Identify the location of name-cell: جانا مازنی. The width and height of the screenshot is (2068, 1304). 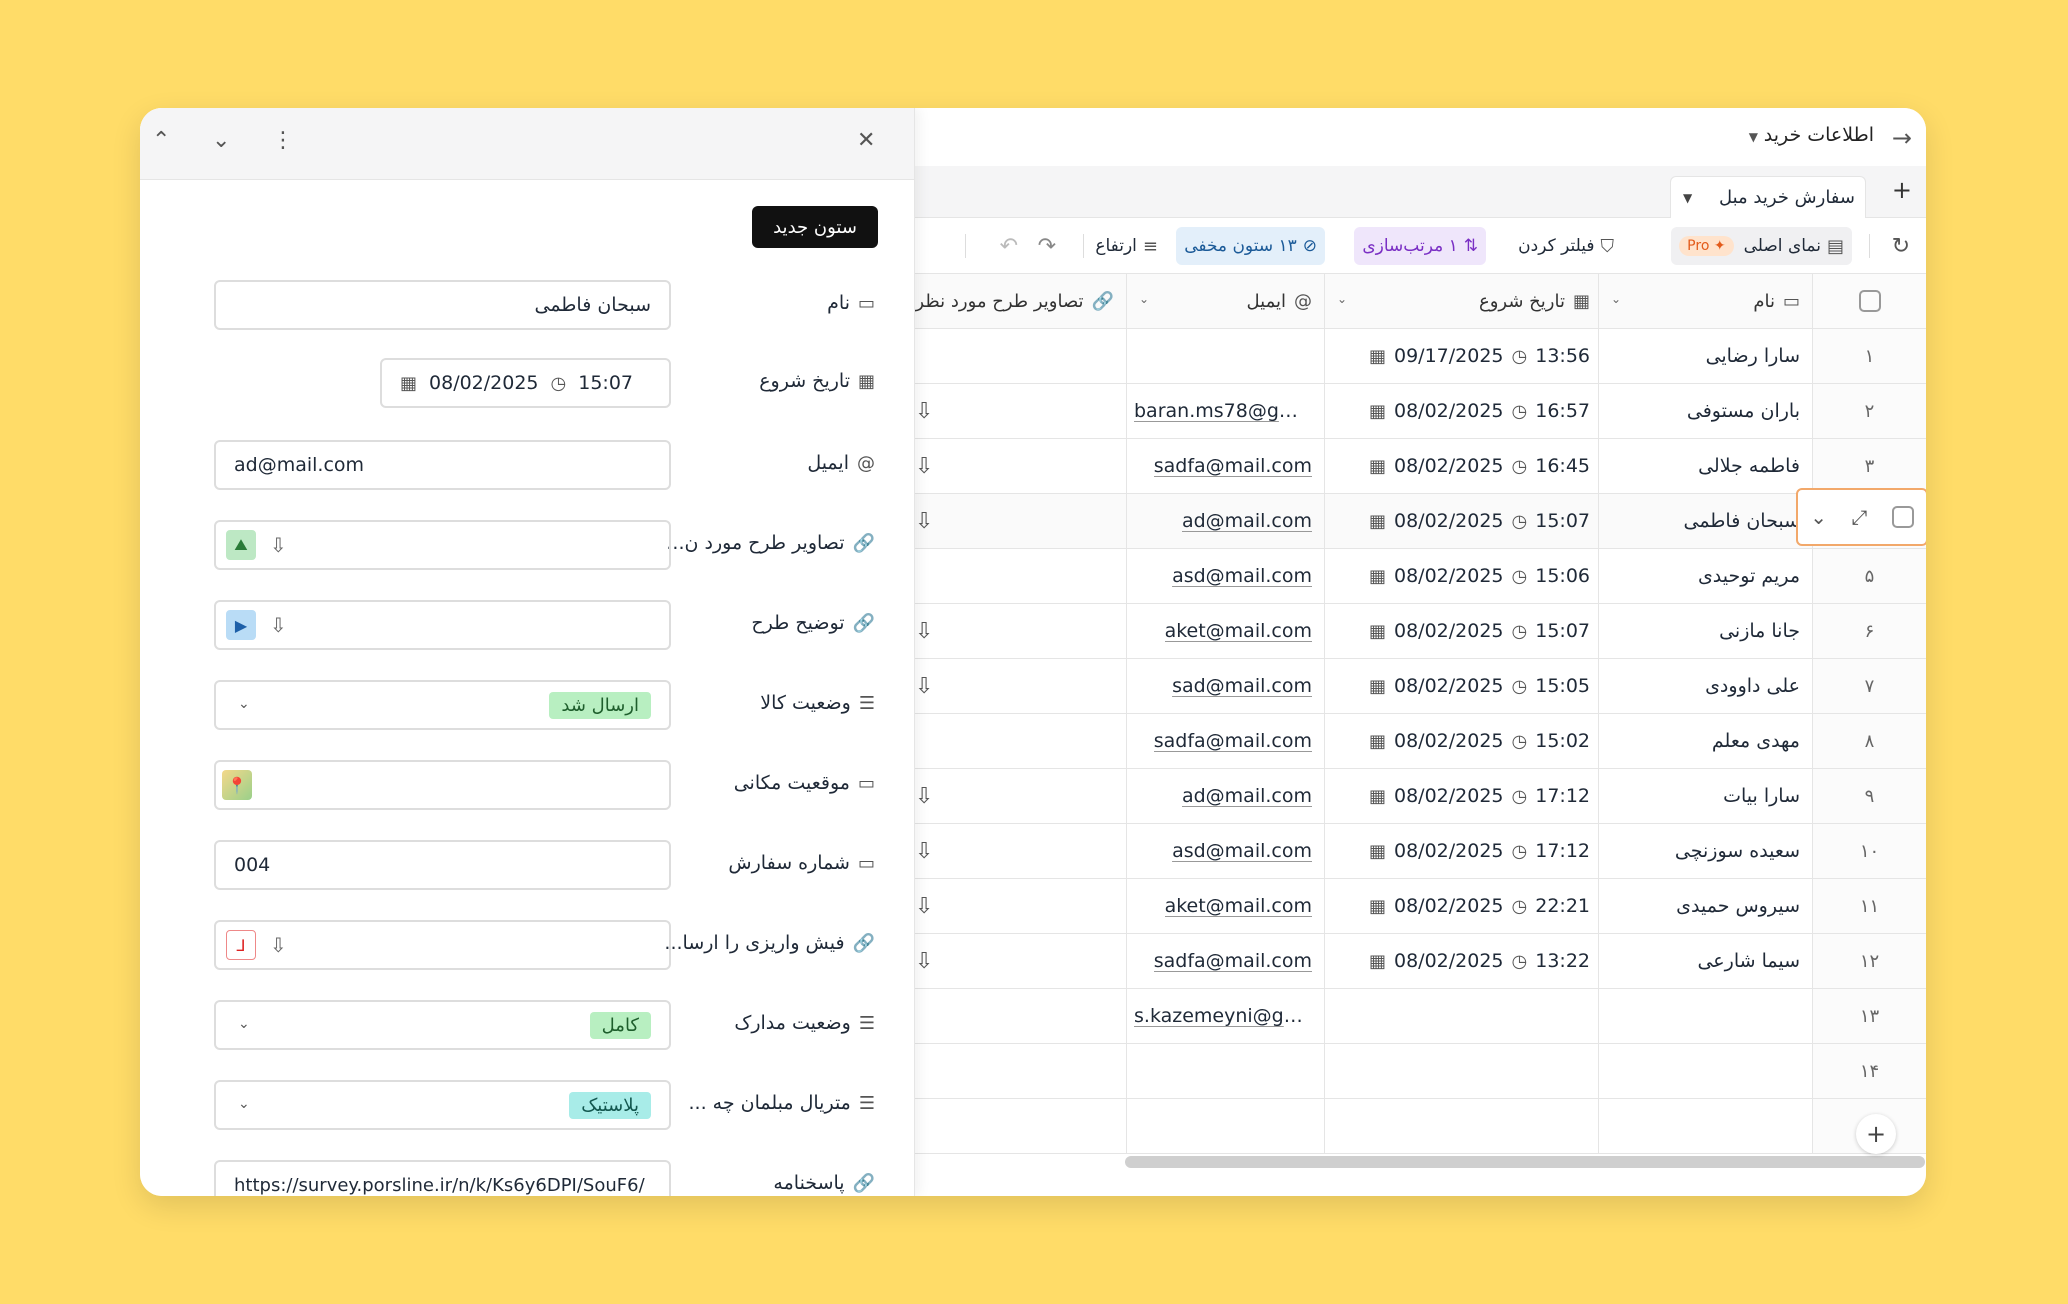
(1705, 631).